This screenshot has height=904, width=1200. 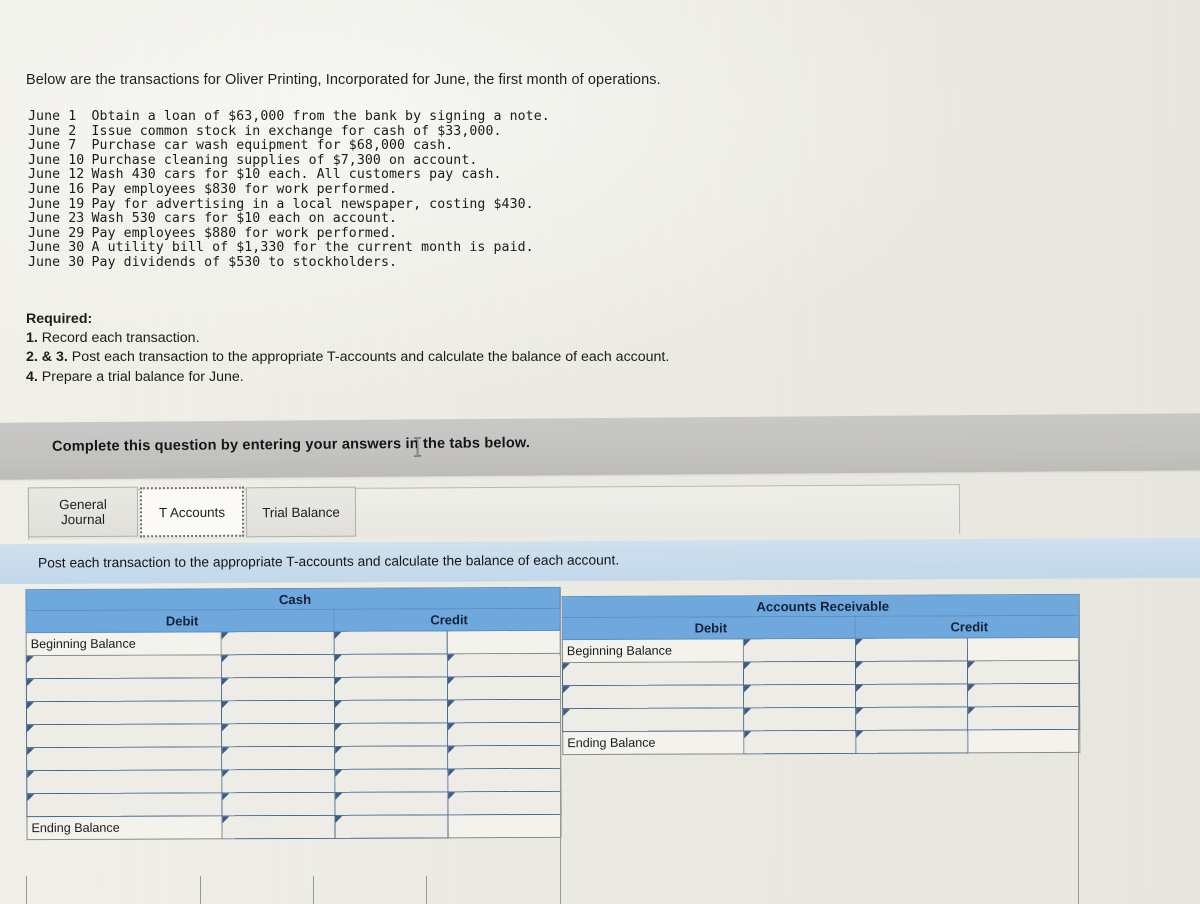 I want to click on transaction-description: Pay employees $830 for work performed., so click(x=244, y=189).